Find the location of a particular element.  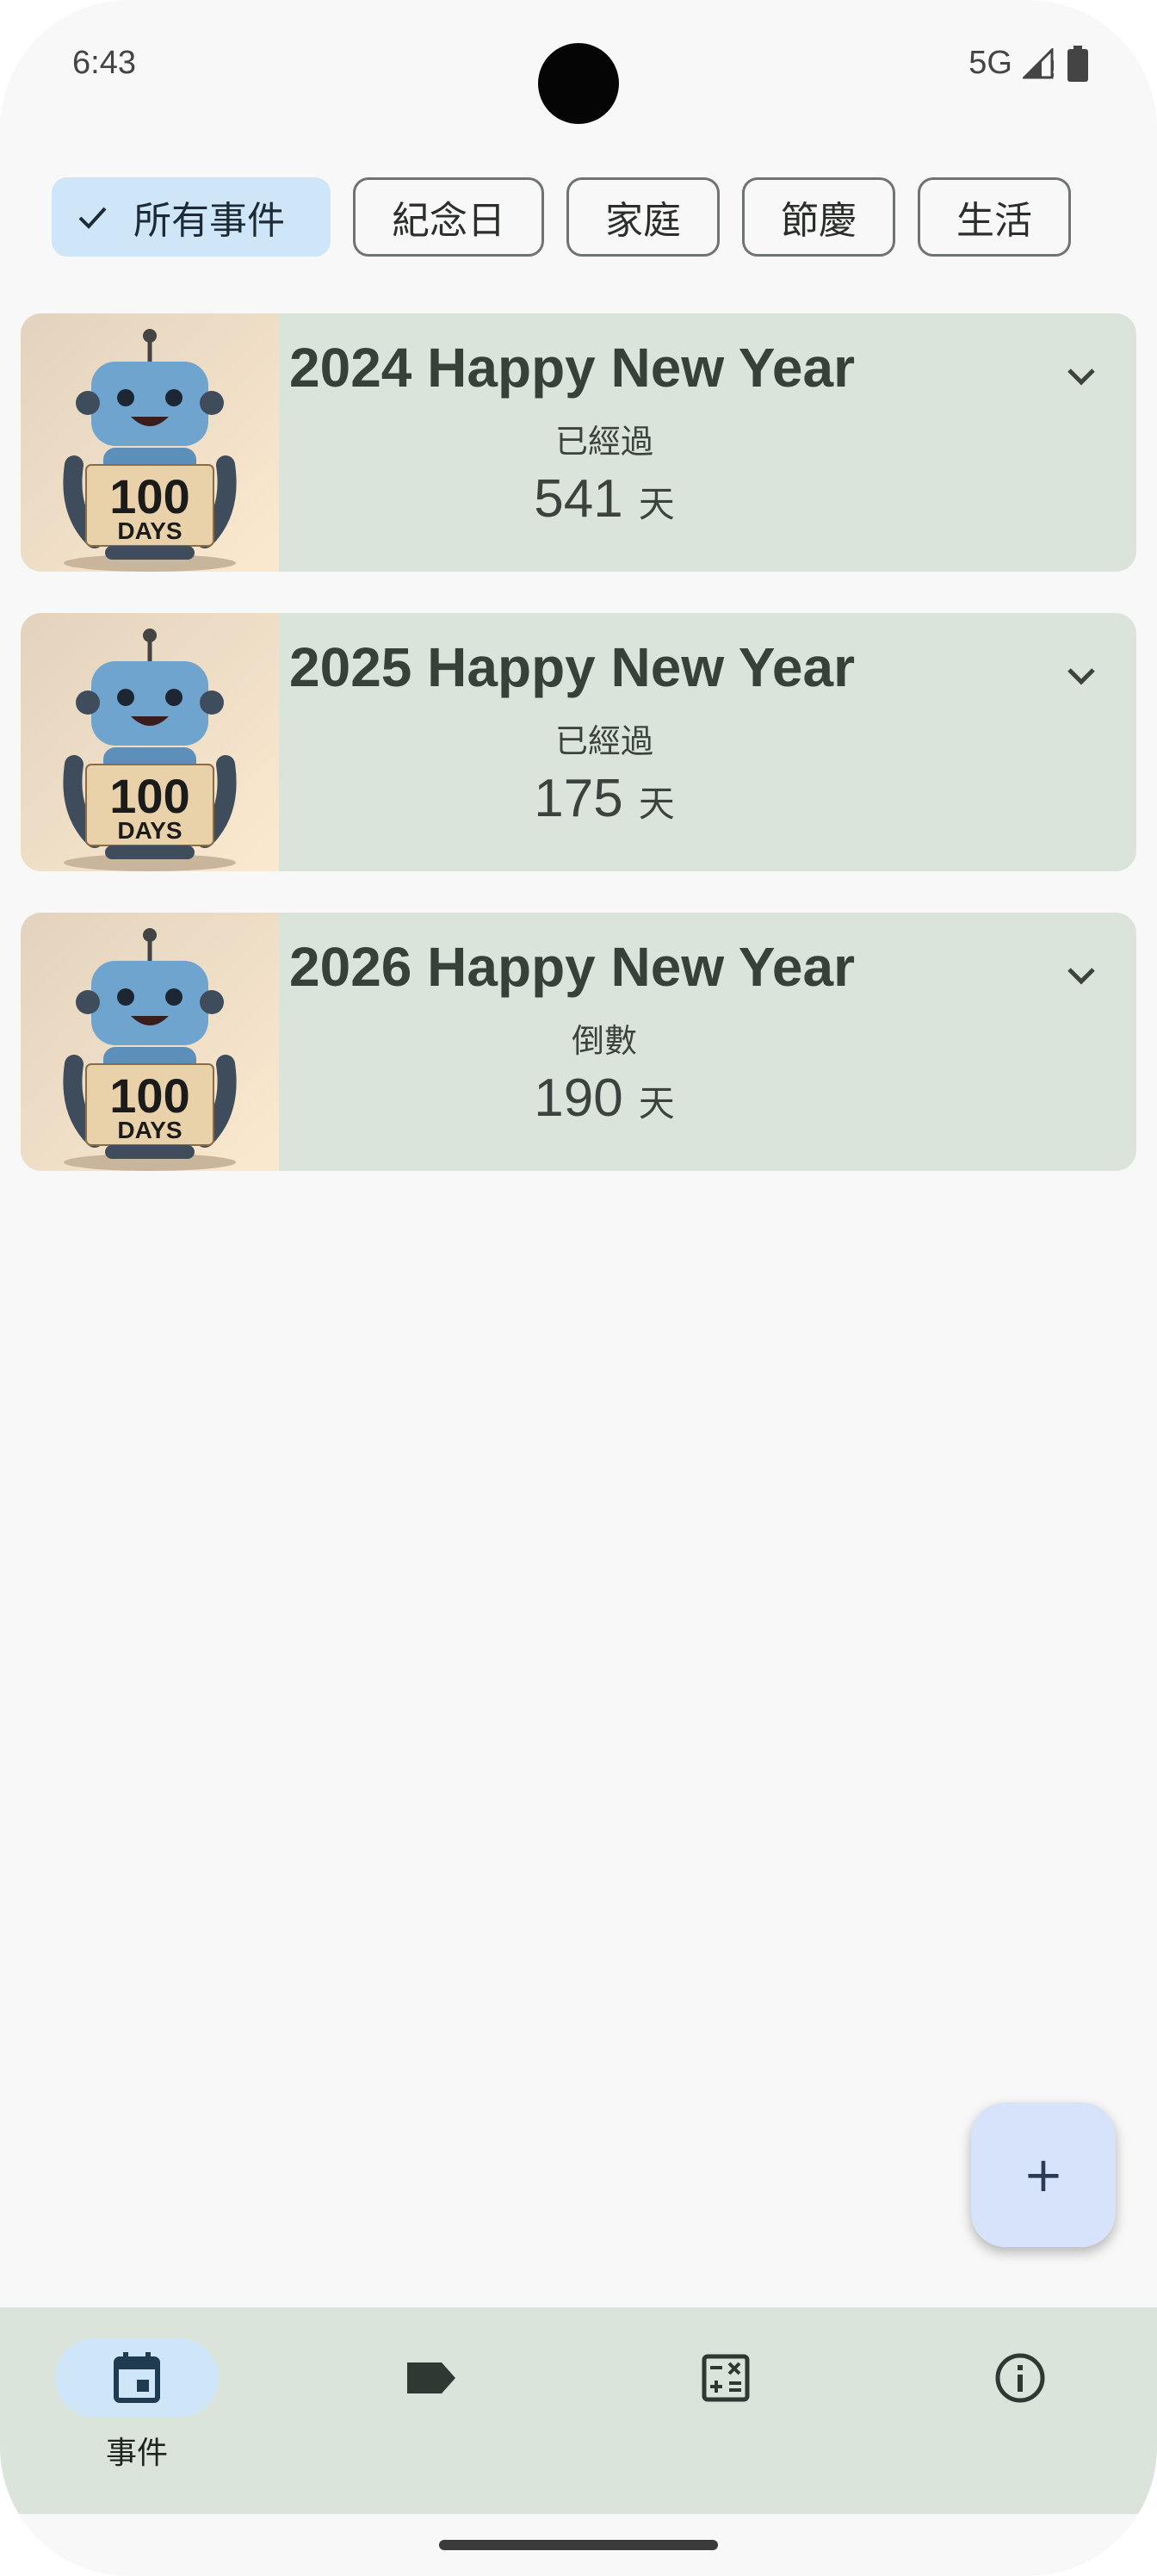

calendar-icon is located at coordinates (137, 2377).